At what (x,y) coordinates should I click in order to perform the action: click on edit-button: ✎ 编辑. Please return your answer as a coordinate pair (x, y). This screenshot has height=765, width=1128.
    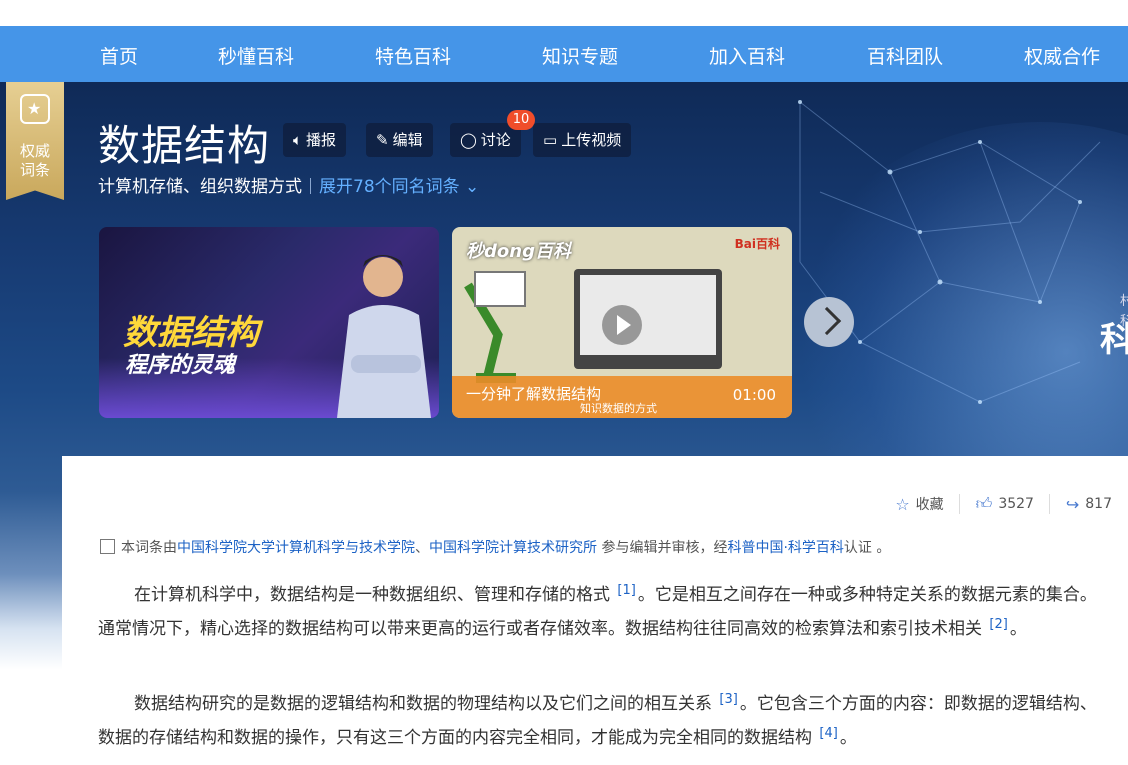
    Looking at the image, I should click on (399, 140).